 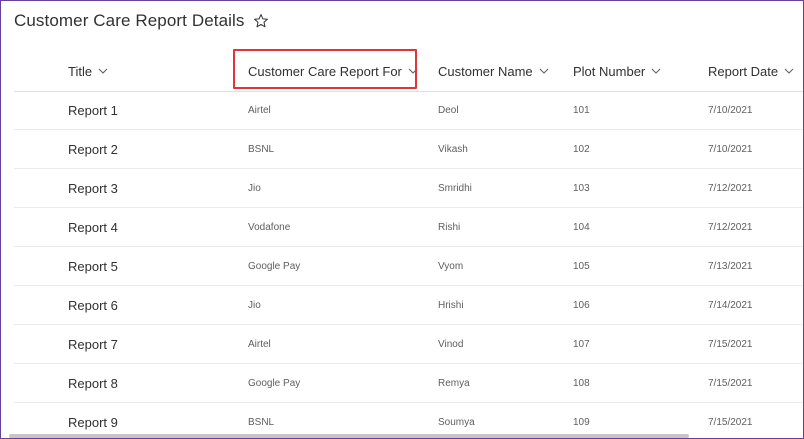 I want to click on cell-plot-number: 105, so click(x=581, y=266).